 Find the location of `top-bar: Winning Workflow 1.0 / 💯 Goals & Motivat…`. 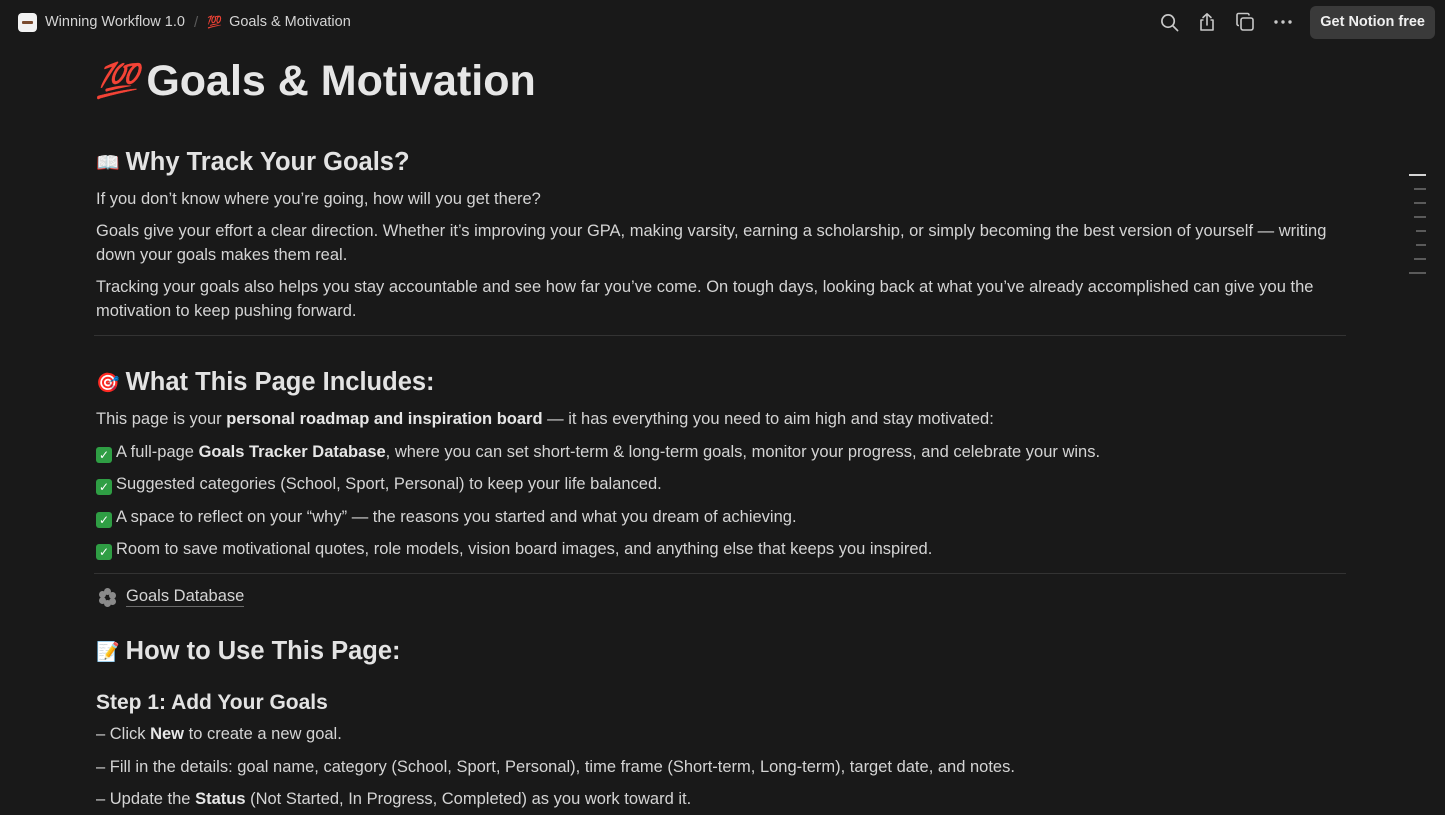

top-bar: Winning Workflow 1.0 / 💯 Goals & Motivat… is located at coordinates (722, 22).